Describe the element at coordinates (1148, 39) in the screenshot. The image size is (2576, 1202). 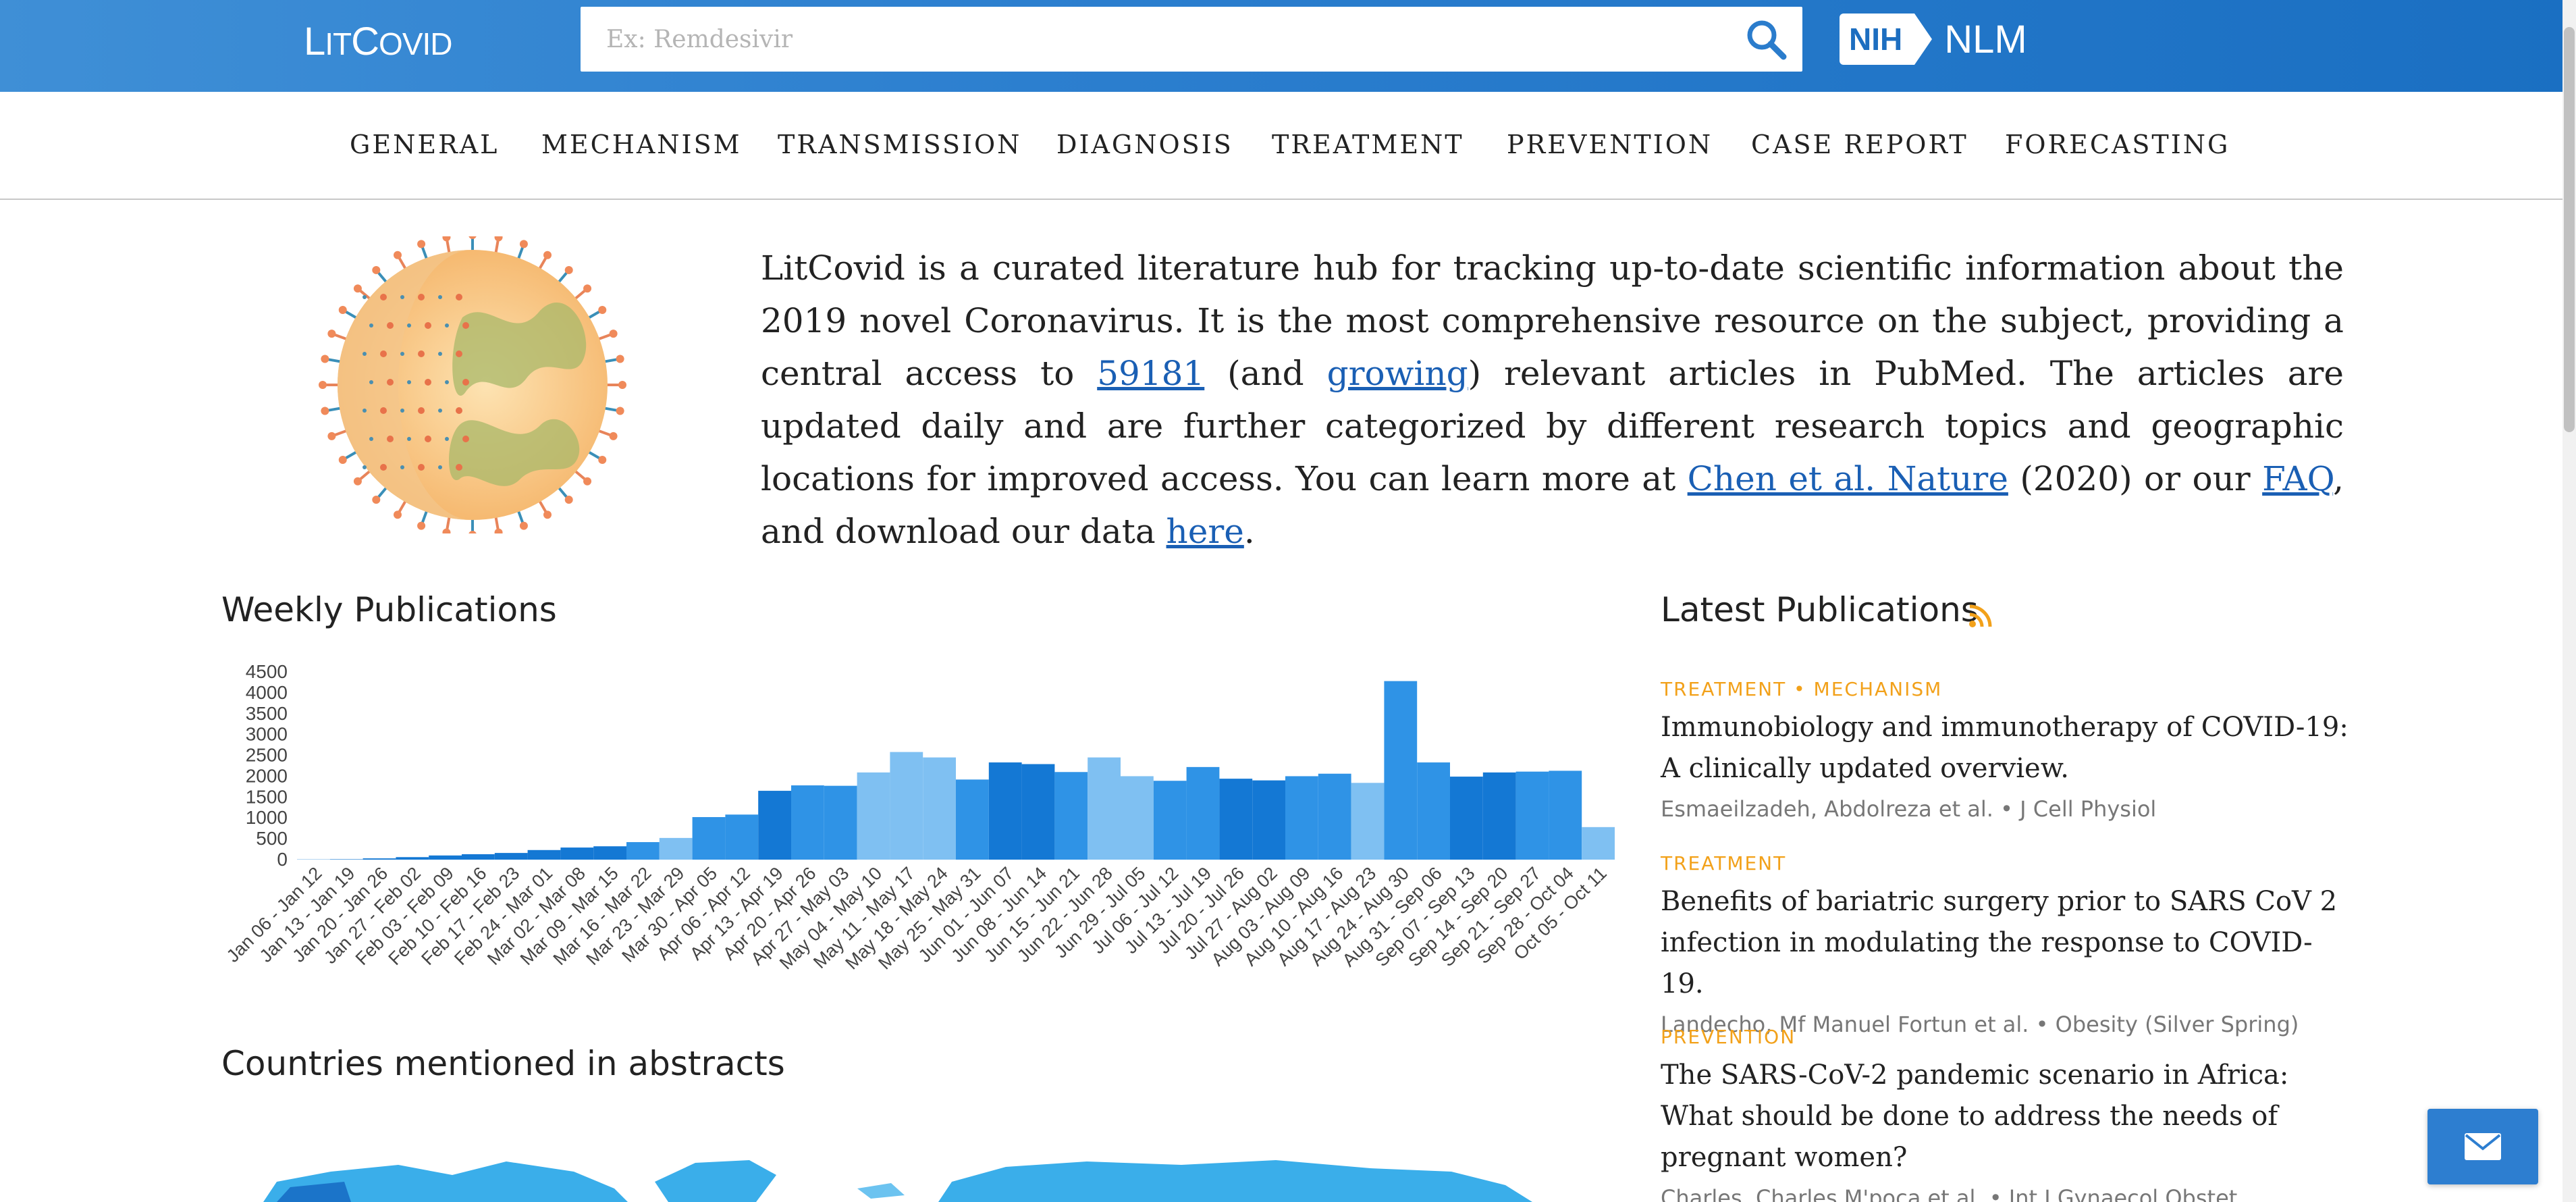
I see `search-input` at that location.